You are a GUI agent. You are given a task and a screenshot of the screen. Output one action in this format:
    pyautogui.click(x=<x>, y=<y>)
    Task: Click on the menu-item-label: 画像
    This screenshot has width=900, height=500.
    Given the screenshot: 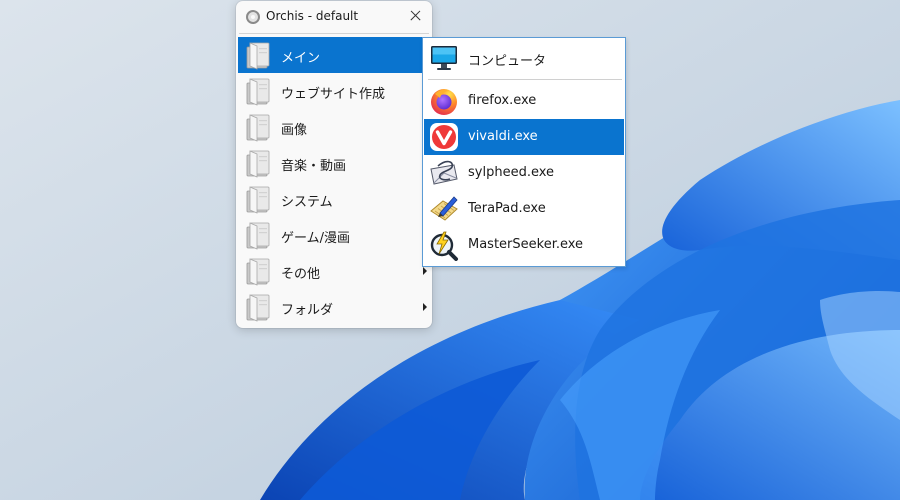 What is the action you would take?
    pyautogui.click(x=294, y=130)
    